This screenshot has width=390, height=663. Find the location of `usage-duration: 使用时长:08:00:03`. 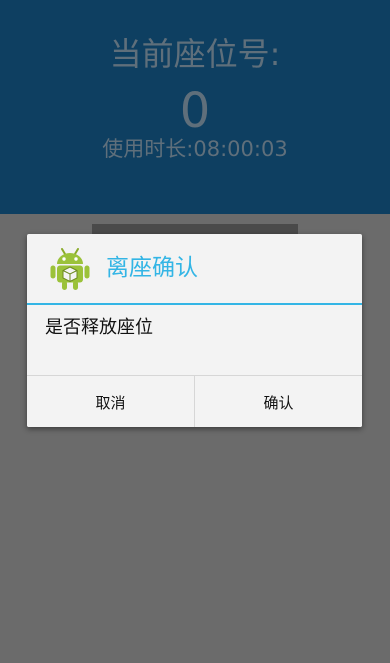

usage-duration: 使用时长:08:00:03 is located at coordinates (195, 149).